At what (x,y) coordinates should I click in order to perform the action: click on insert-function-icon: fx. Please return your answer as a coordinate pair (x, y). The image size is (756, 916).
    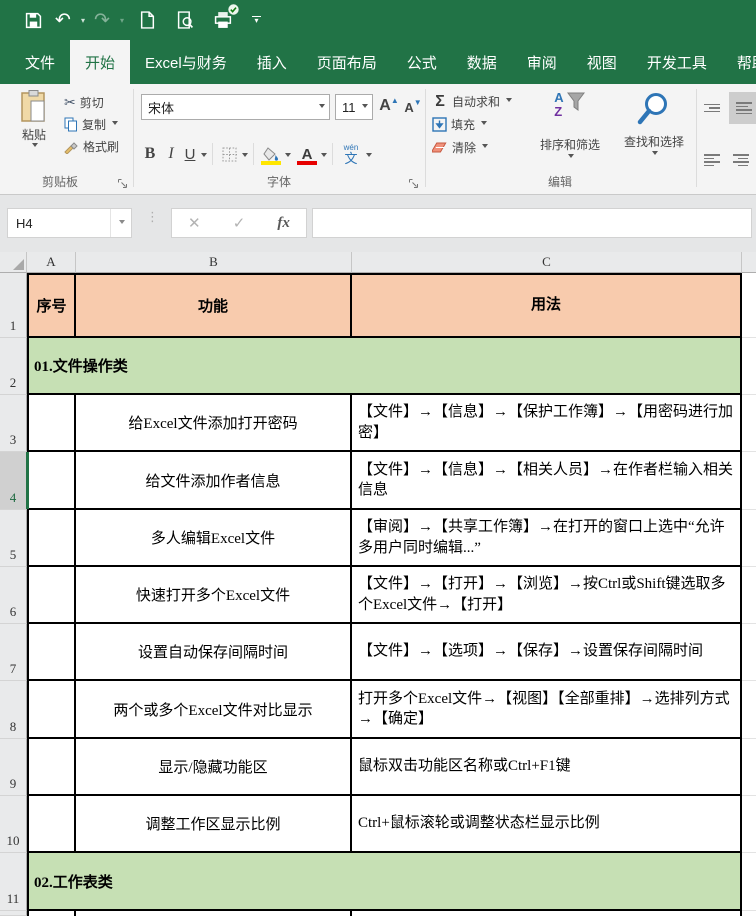
    Looking at the image, I should click on (283, 223).